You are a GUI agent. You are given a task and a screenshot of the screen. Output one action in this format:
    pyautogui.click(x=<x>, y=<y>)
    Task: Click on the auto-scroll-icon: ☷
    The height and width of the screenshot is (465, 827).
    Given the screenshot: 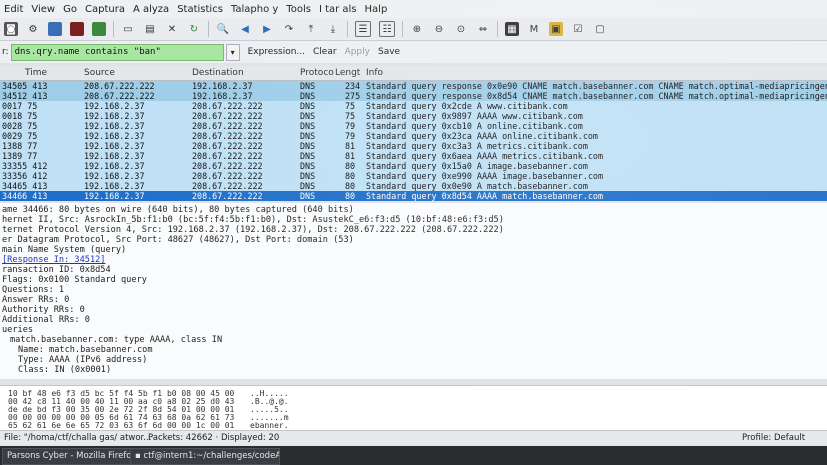 What is the action you would take?
    pyautogui.click(x=387, y=29)
    